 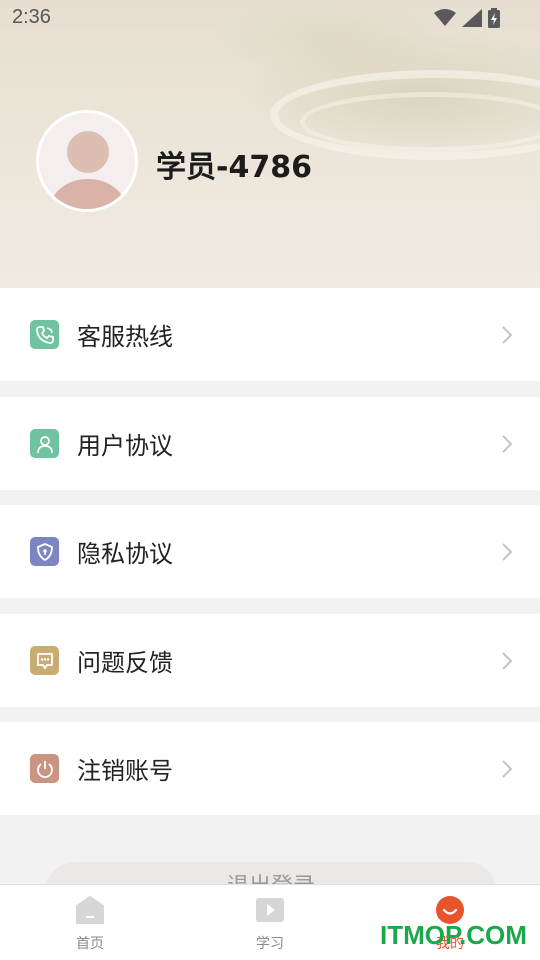 I want to click on play-icon, so click(x=270, y=910).